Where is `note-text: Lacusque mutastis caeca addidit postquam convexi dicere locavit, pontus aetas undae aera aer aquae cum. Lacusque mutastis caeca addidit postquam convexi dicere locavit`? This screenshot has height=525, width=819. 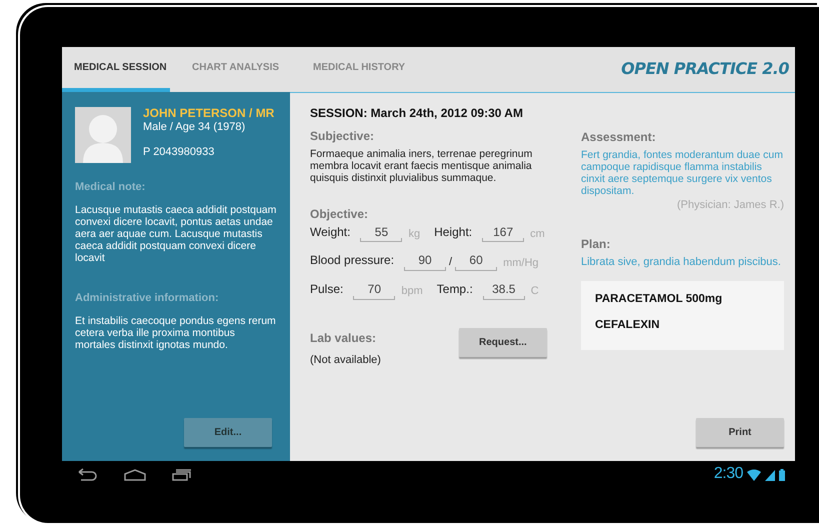 note-text: Lacusque mutastis caeca addidit postquam convexi dicere locavit, pontus aetas undae aera aer aquae cum. Lacusque mutastis caeca addidit postquam convexi dicere locavit is located at coordinates (176, 234).